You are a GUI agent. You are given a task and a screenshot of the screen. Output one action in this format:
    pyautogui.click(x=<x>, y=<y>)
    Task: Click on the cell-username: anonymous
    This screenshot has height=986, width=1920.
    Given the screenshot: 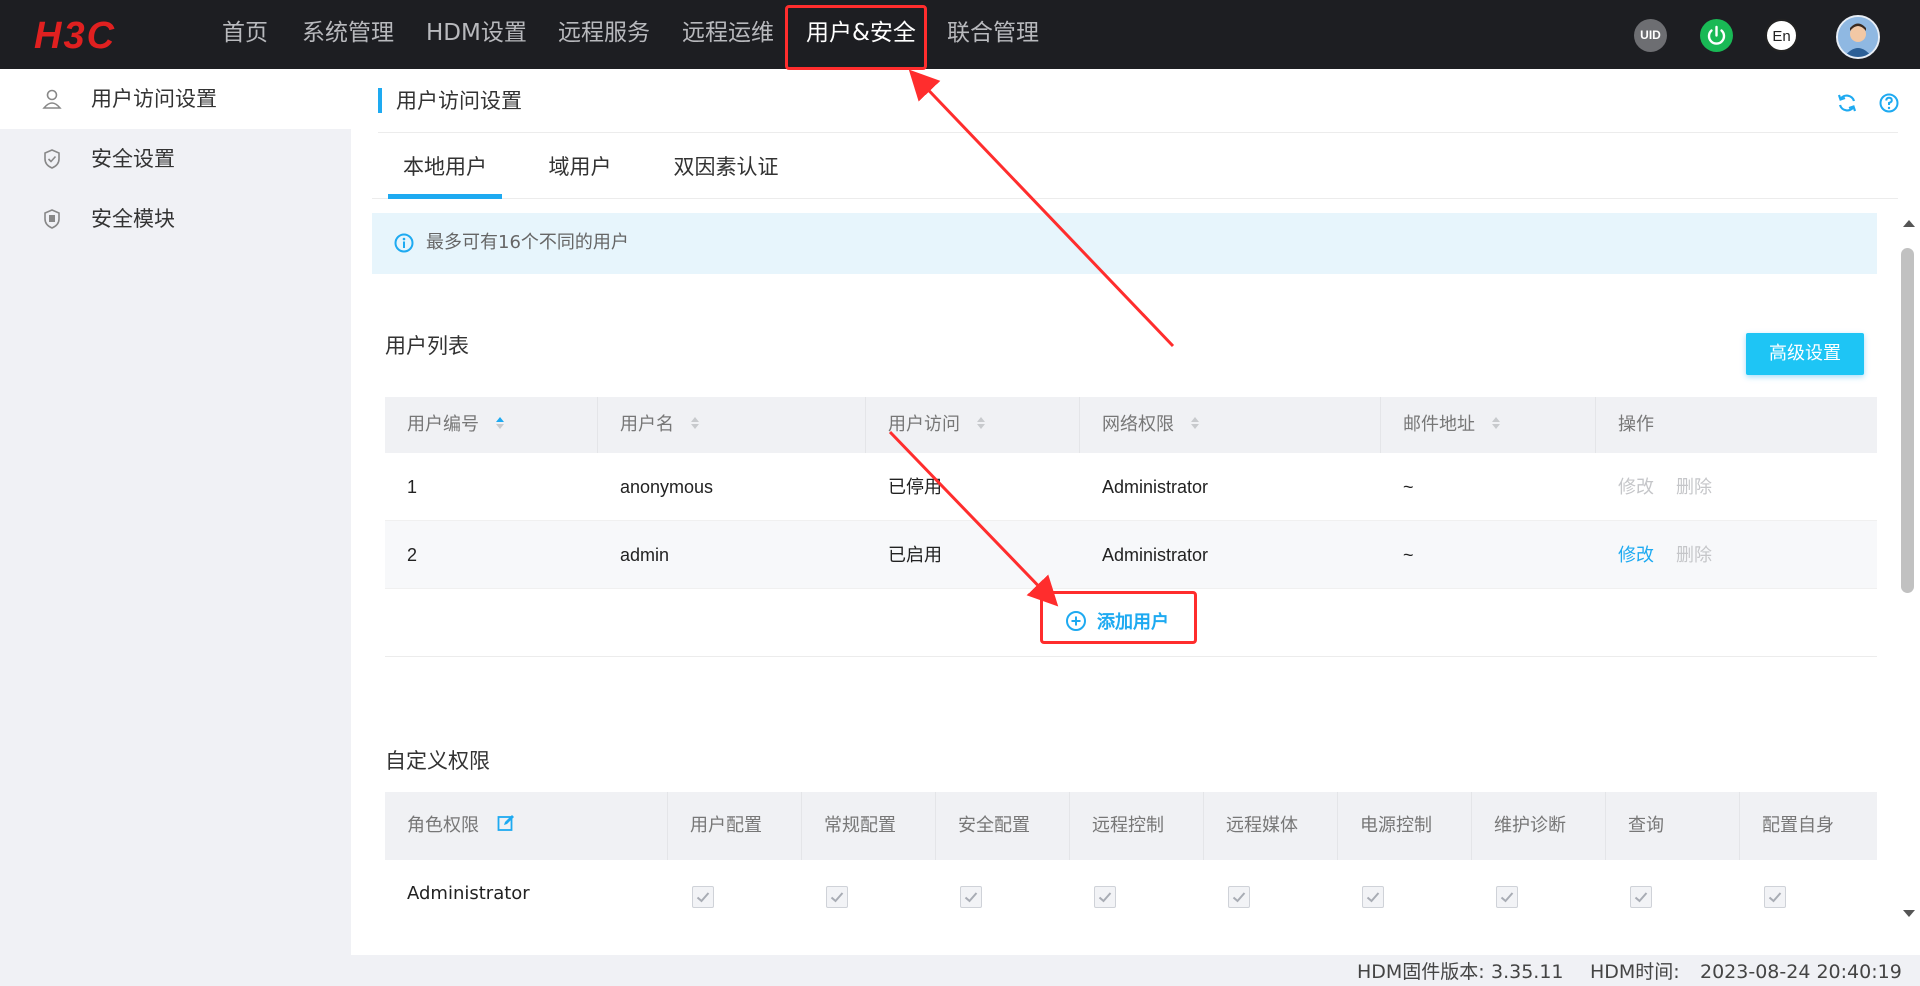 What is the action you would take?
    pyautogui.click(x=667, y=487)
    